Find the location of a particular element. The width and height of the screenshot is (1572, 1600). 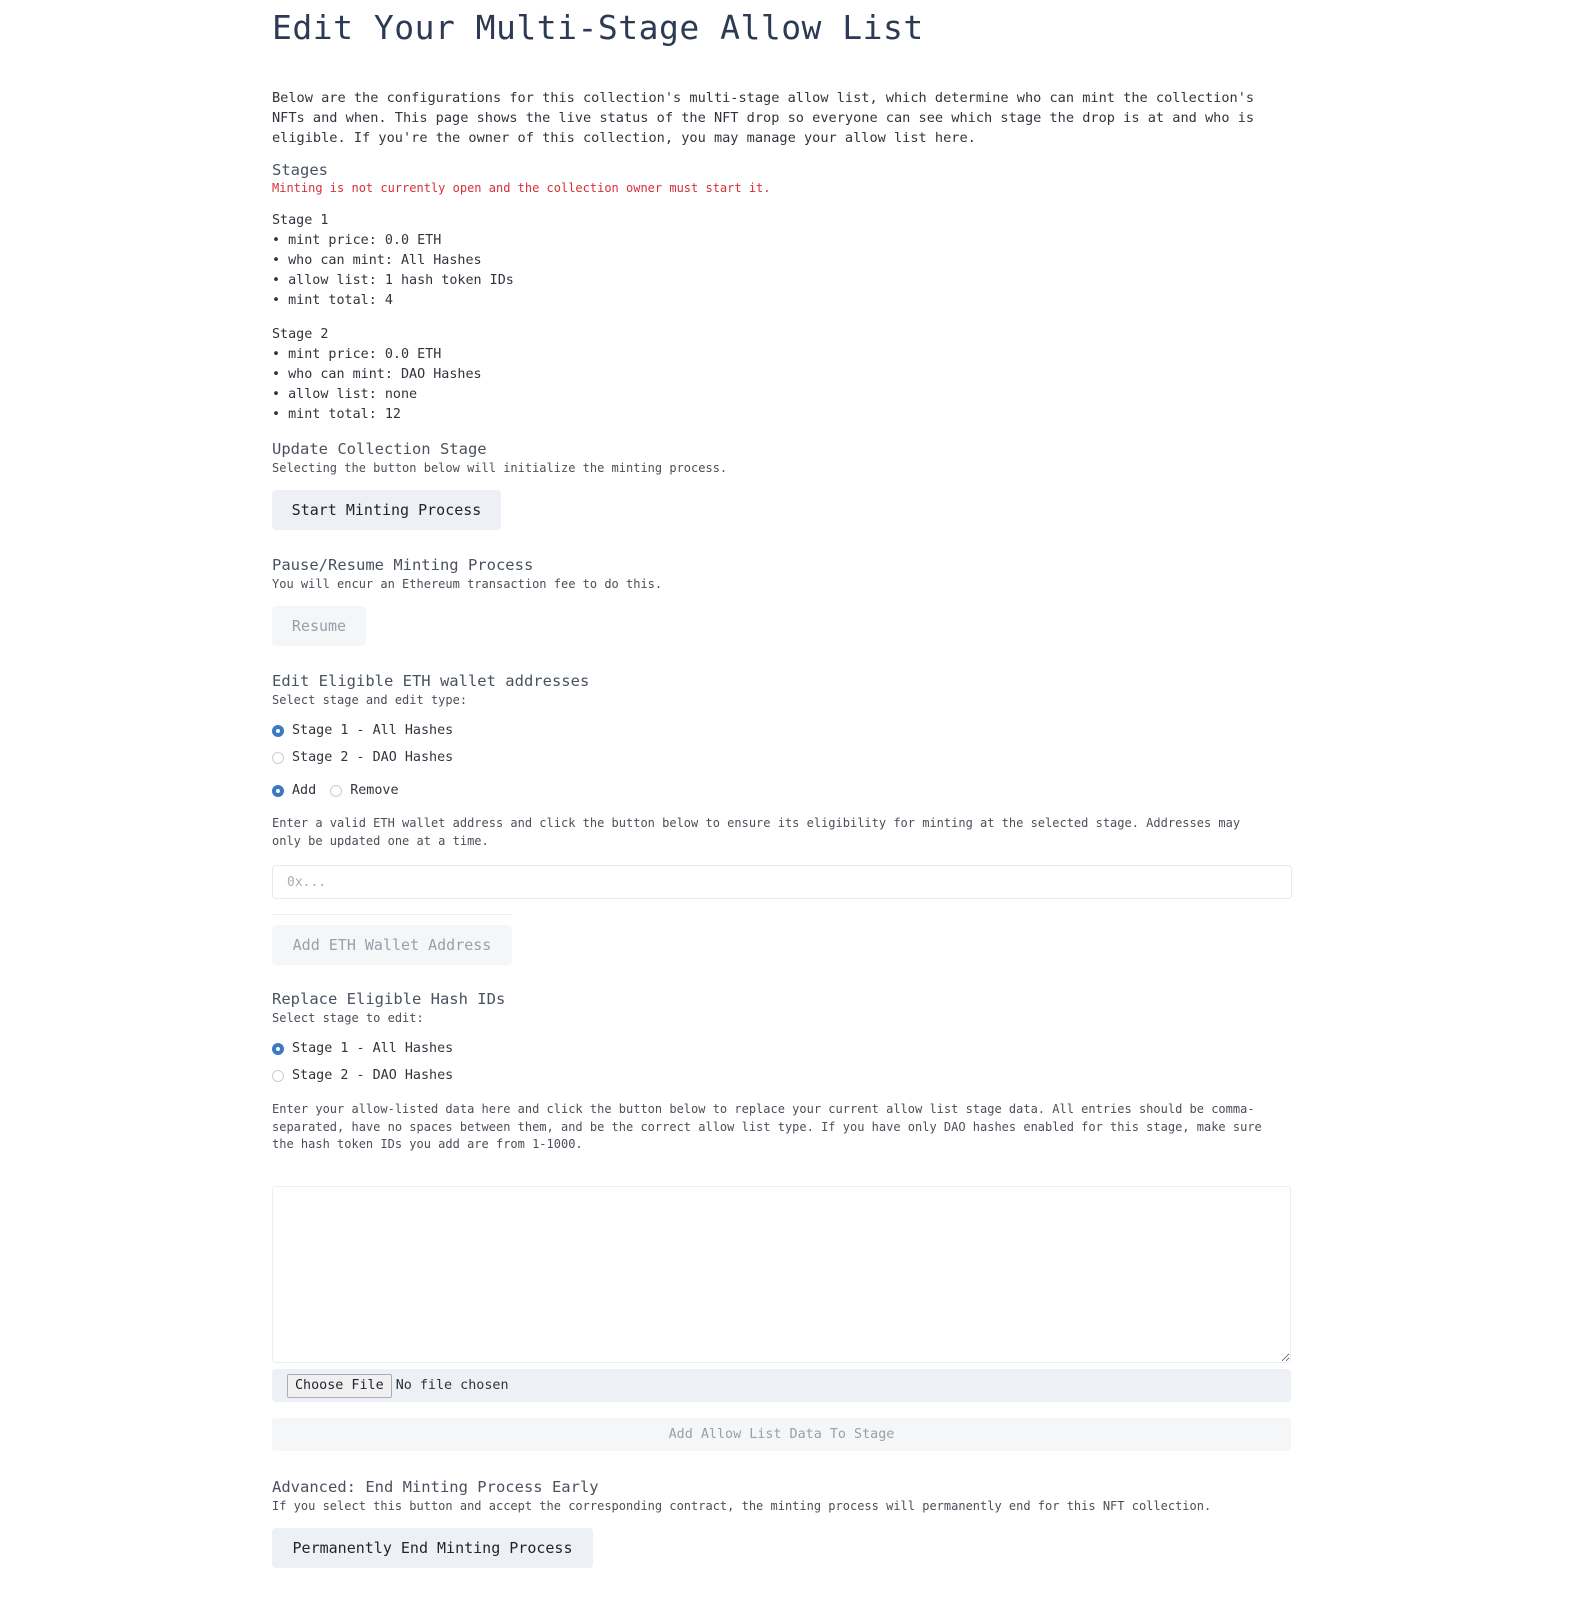

allow-list-textarea is located at coordinates (781, 1274).